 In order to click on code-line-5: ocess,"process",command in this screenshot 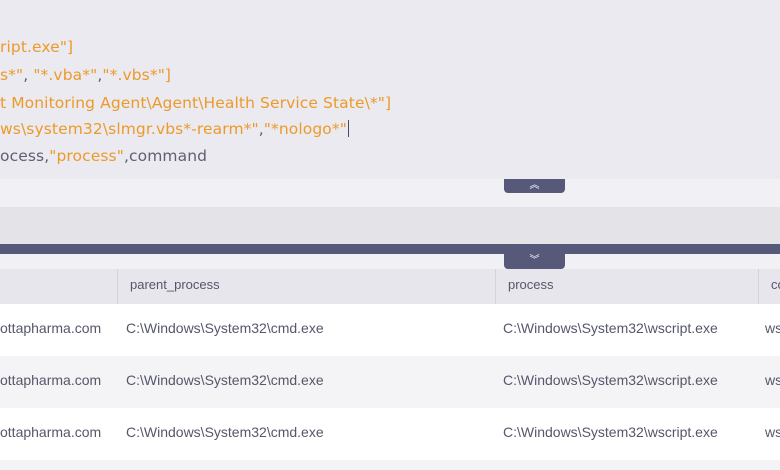, I will do `click(103, 156)`.